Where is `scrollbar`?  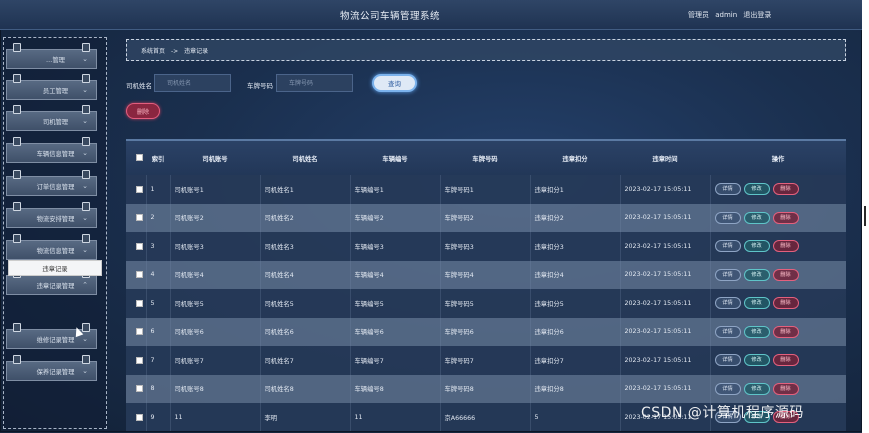 scrollbar is located at coordinates (865, 216).